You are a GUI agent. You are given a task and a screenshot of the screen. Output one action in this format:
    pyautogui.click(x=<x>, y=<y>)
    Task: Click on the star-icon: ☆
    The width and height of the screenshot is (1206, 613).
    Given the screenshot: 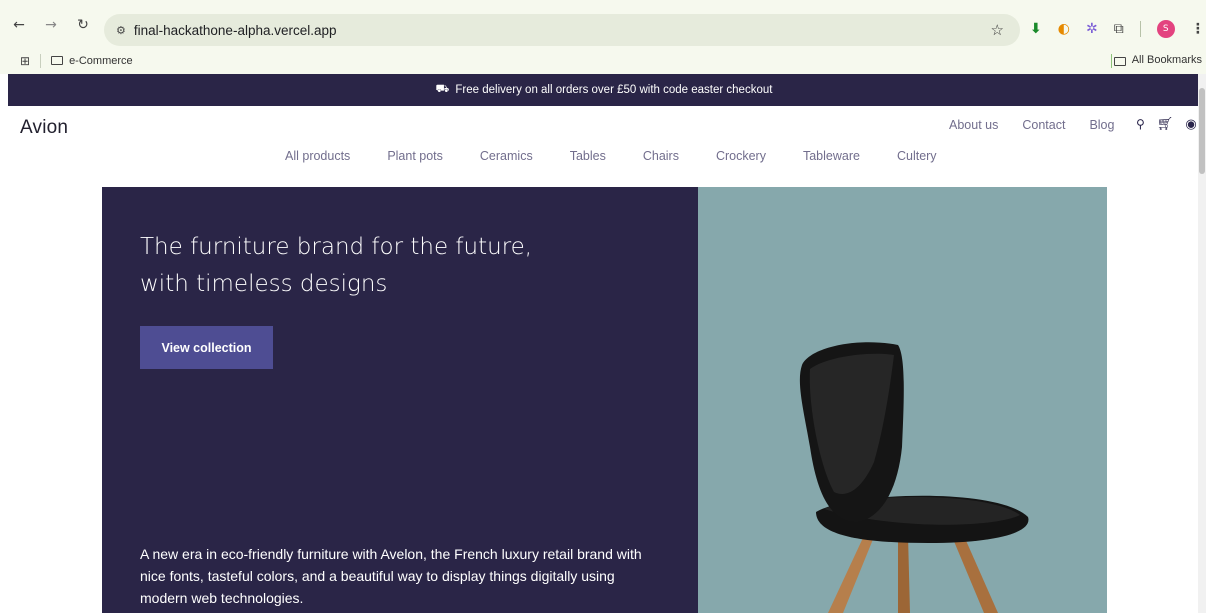 What is the action you would take?
    pyautogui.click(x=997, y=30)
    